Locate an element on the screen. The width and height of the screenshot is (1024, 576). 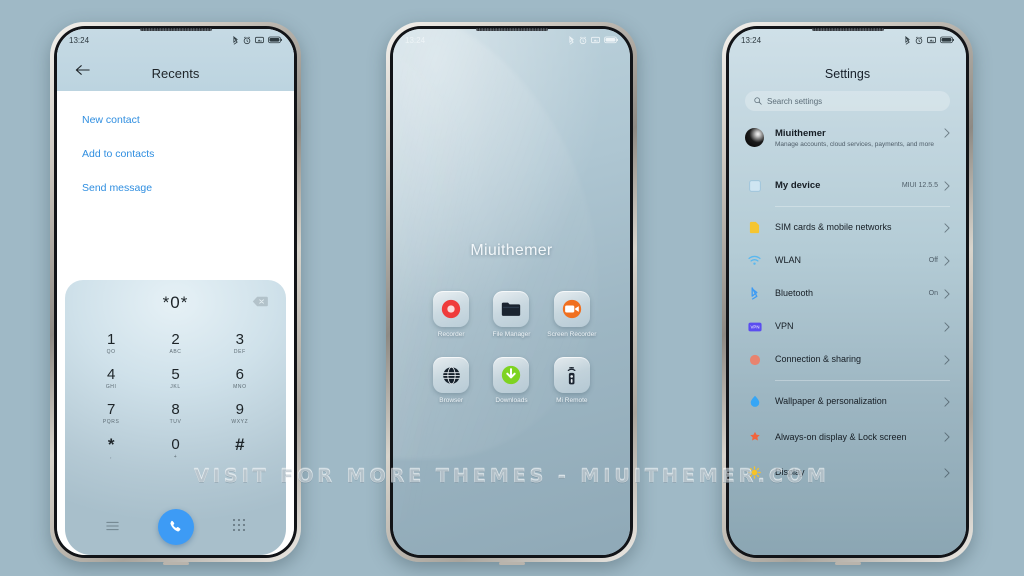
key-digit: 9 is located at coordinates (239, 409).